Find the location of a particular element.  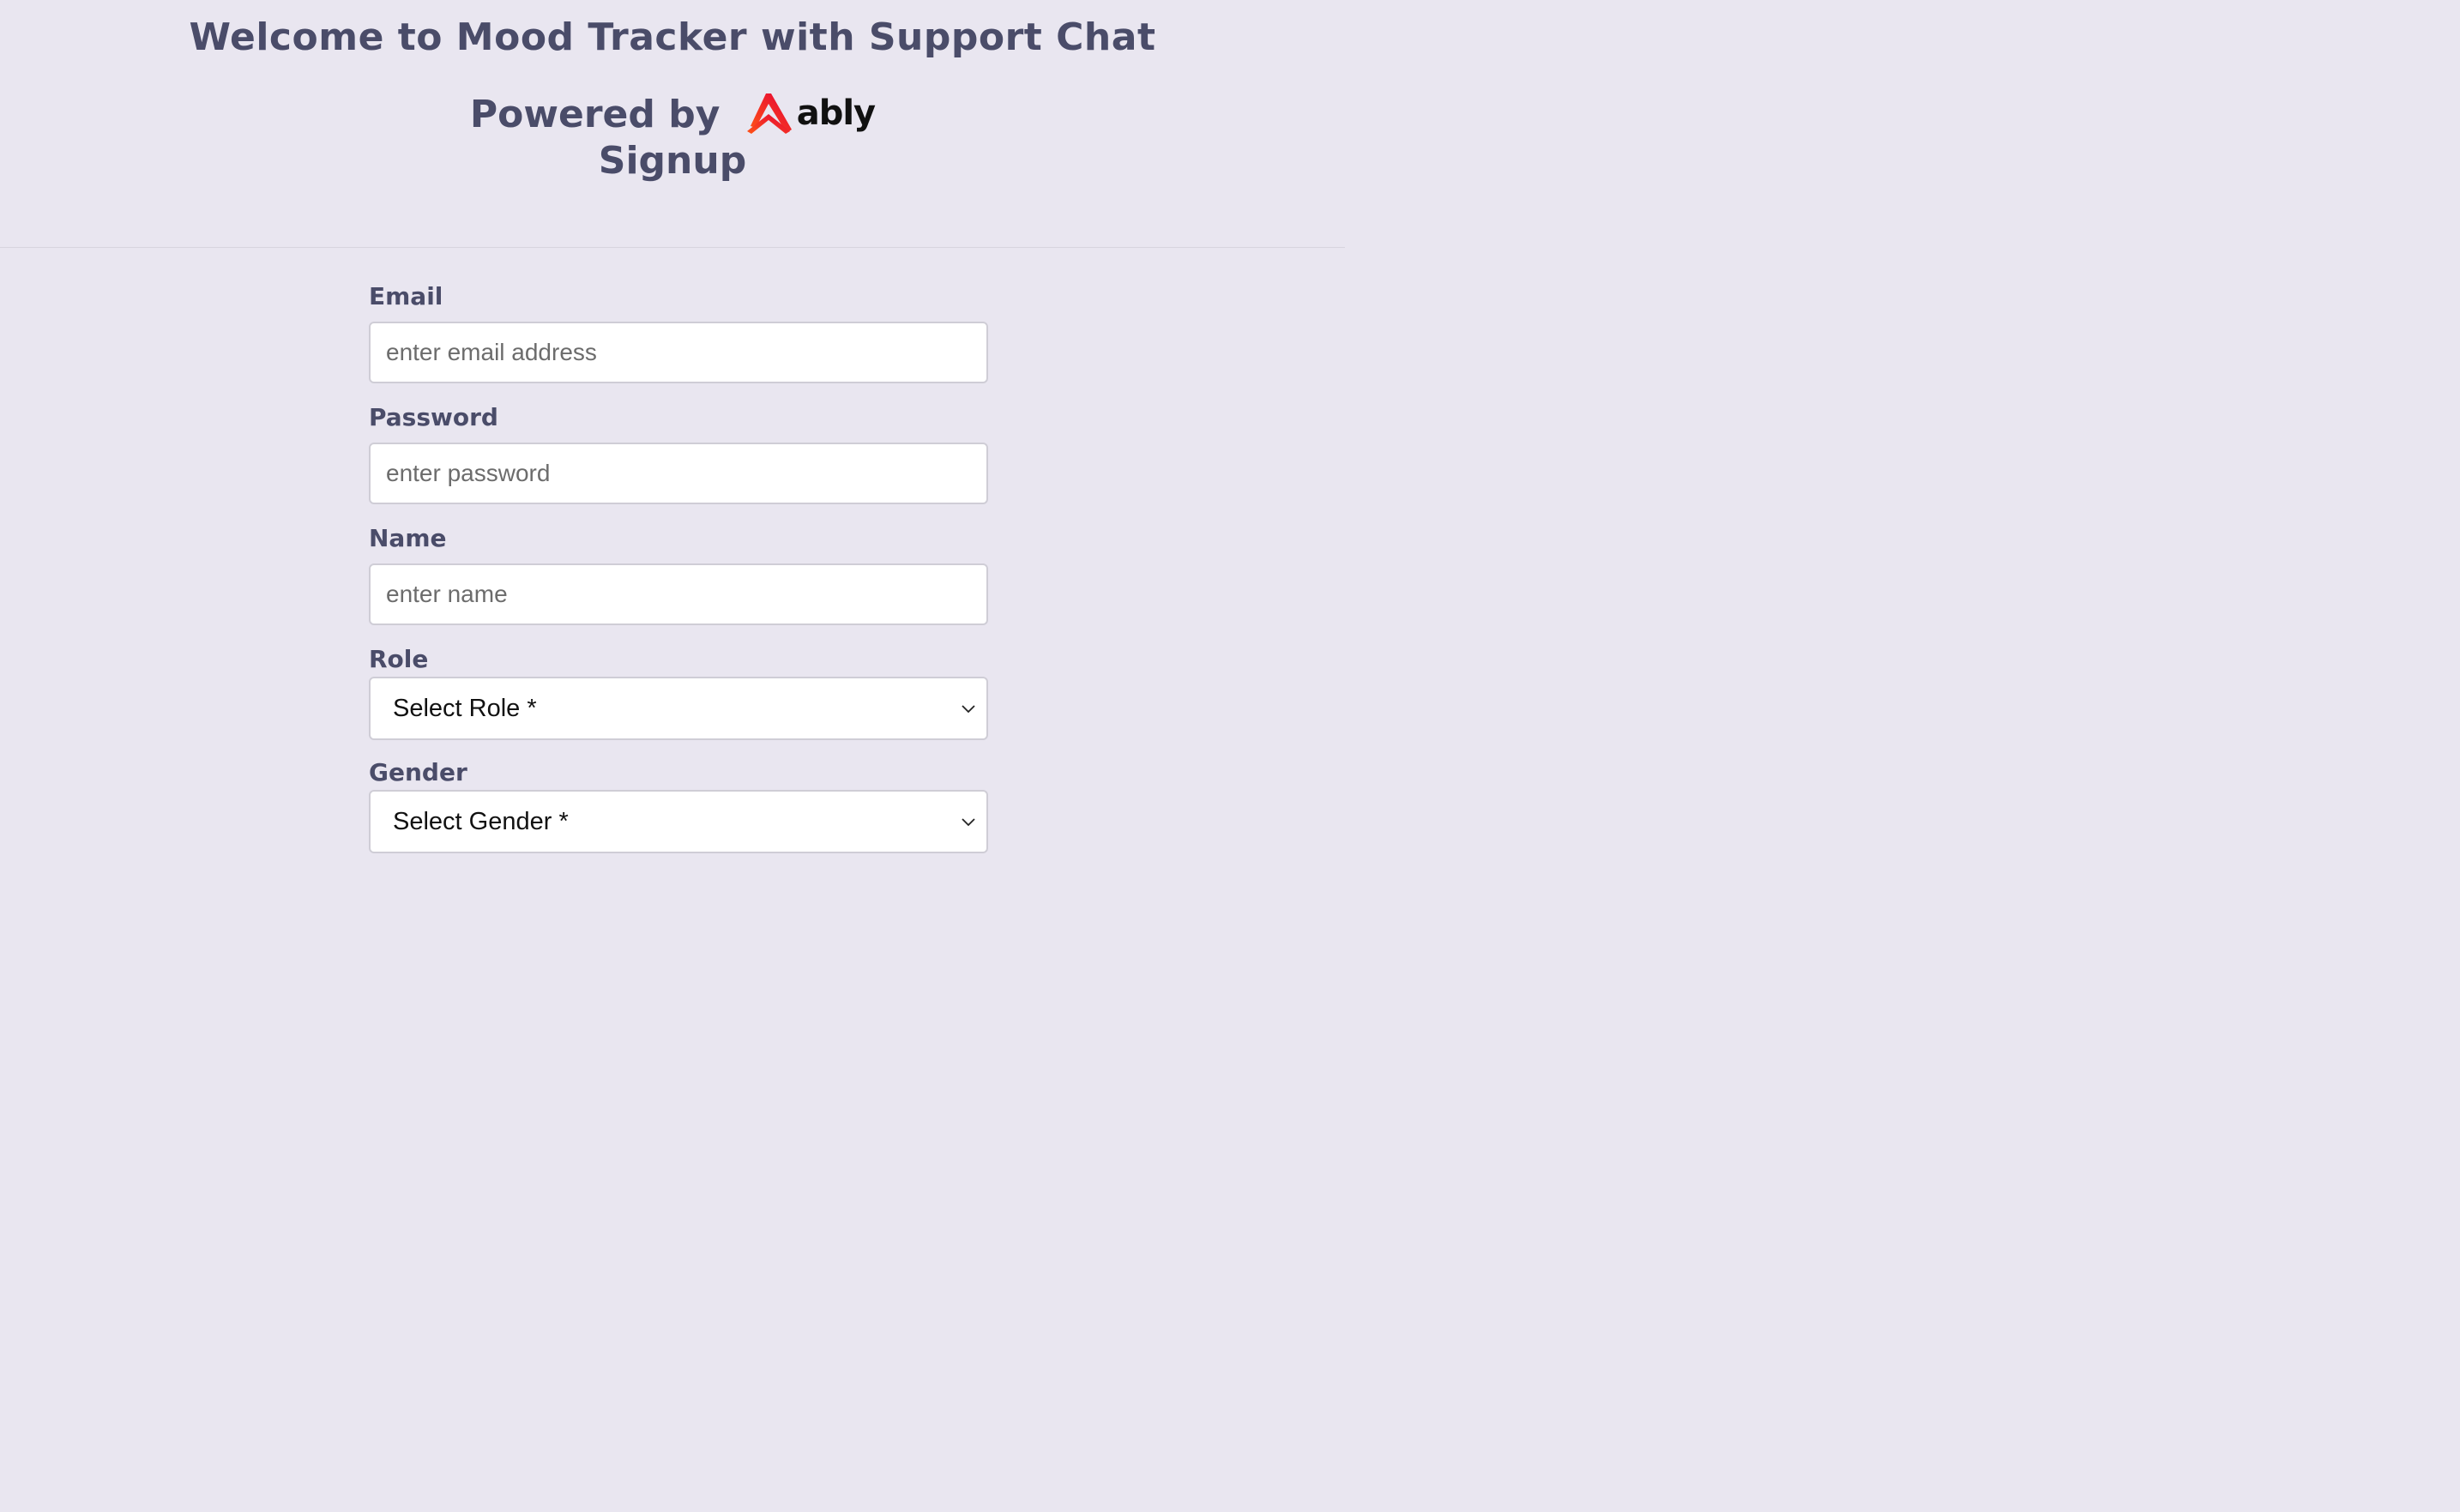

gender-select-value: Select Gender * is located at coordinates (481, 821).